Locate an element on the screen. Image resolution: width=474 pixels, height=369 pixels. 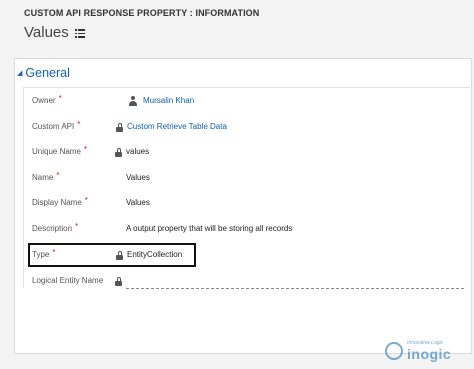
custom-api-lookup-link: Custom Retrieve Table Data is located at coordinates (177, 126).